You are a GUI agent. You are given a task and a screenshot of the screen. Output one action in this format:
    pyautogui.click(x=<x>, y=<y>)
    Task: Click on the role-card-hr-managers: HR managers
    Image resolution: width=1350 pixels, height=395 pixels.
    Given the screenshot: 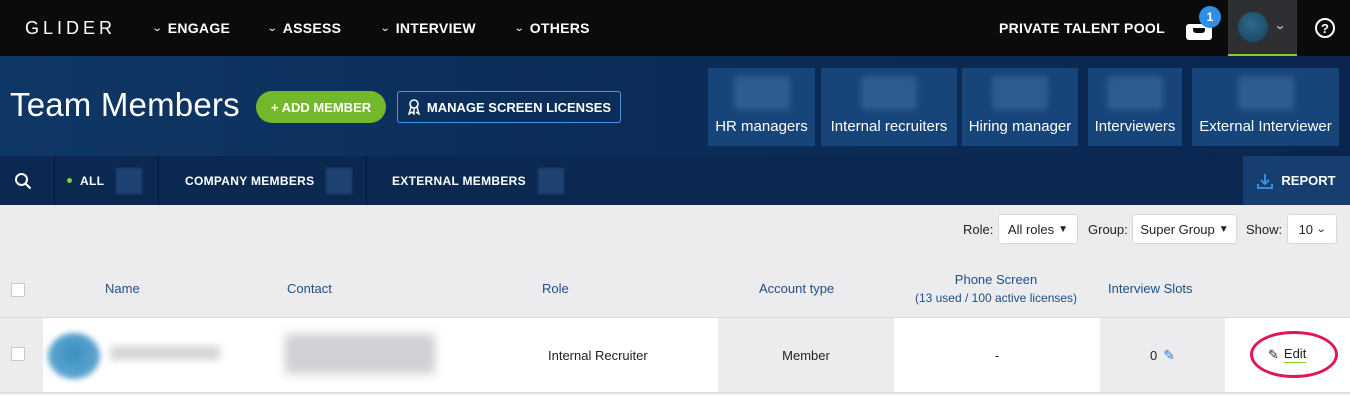 What is the action you would take?
    pyautogui.click(x=761, y=107)
    